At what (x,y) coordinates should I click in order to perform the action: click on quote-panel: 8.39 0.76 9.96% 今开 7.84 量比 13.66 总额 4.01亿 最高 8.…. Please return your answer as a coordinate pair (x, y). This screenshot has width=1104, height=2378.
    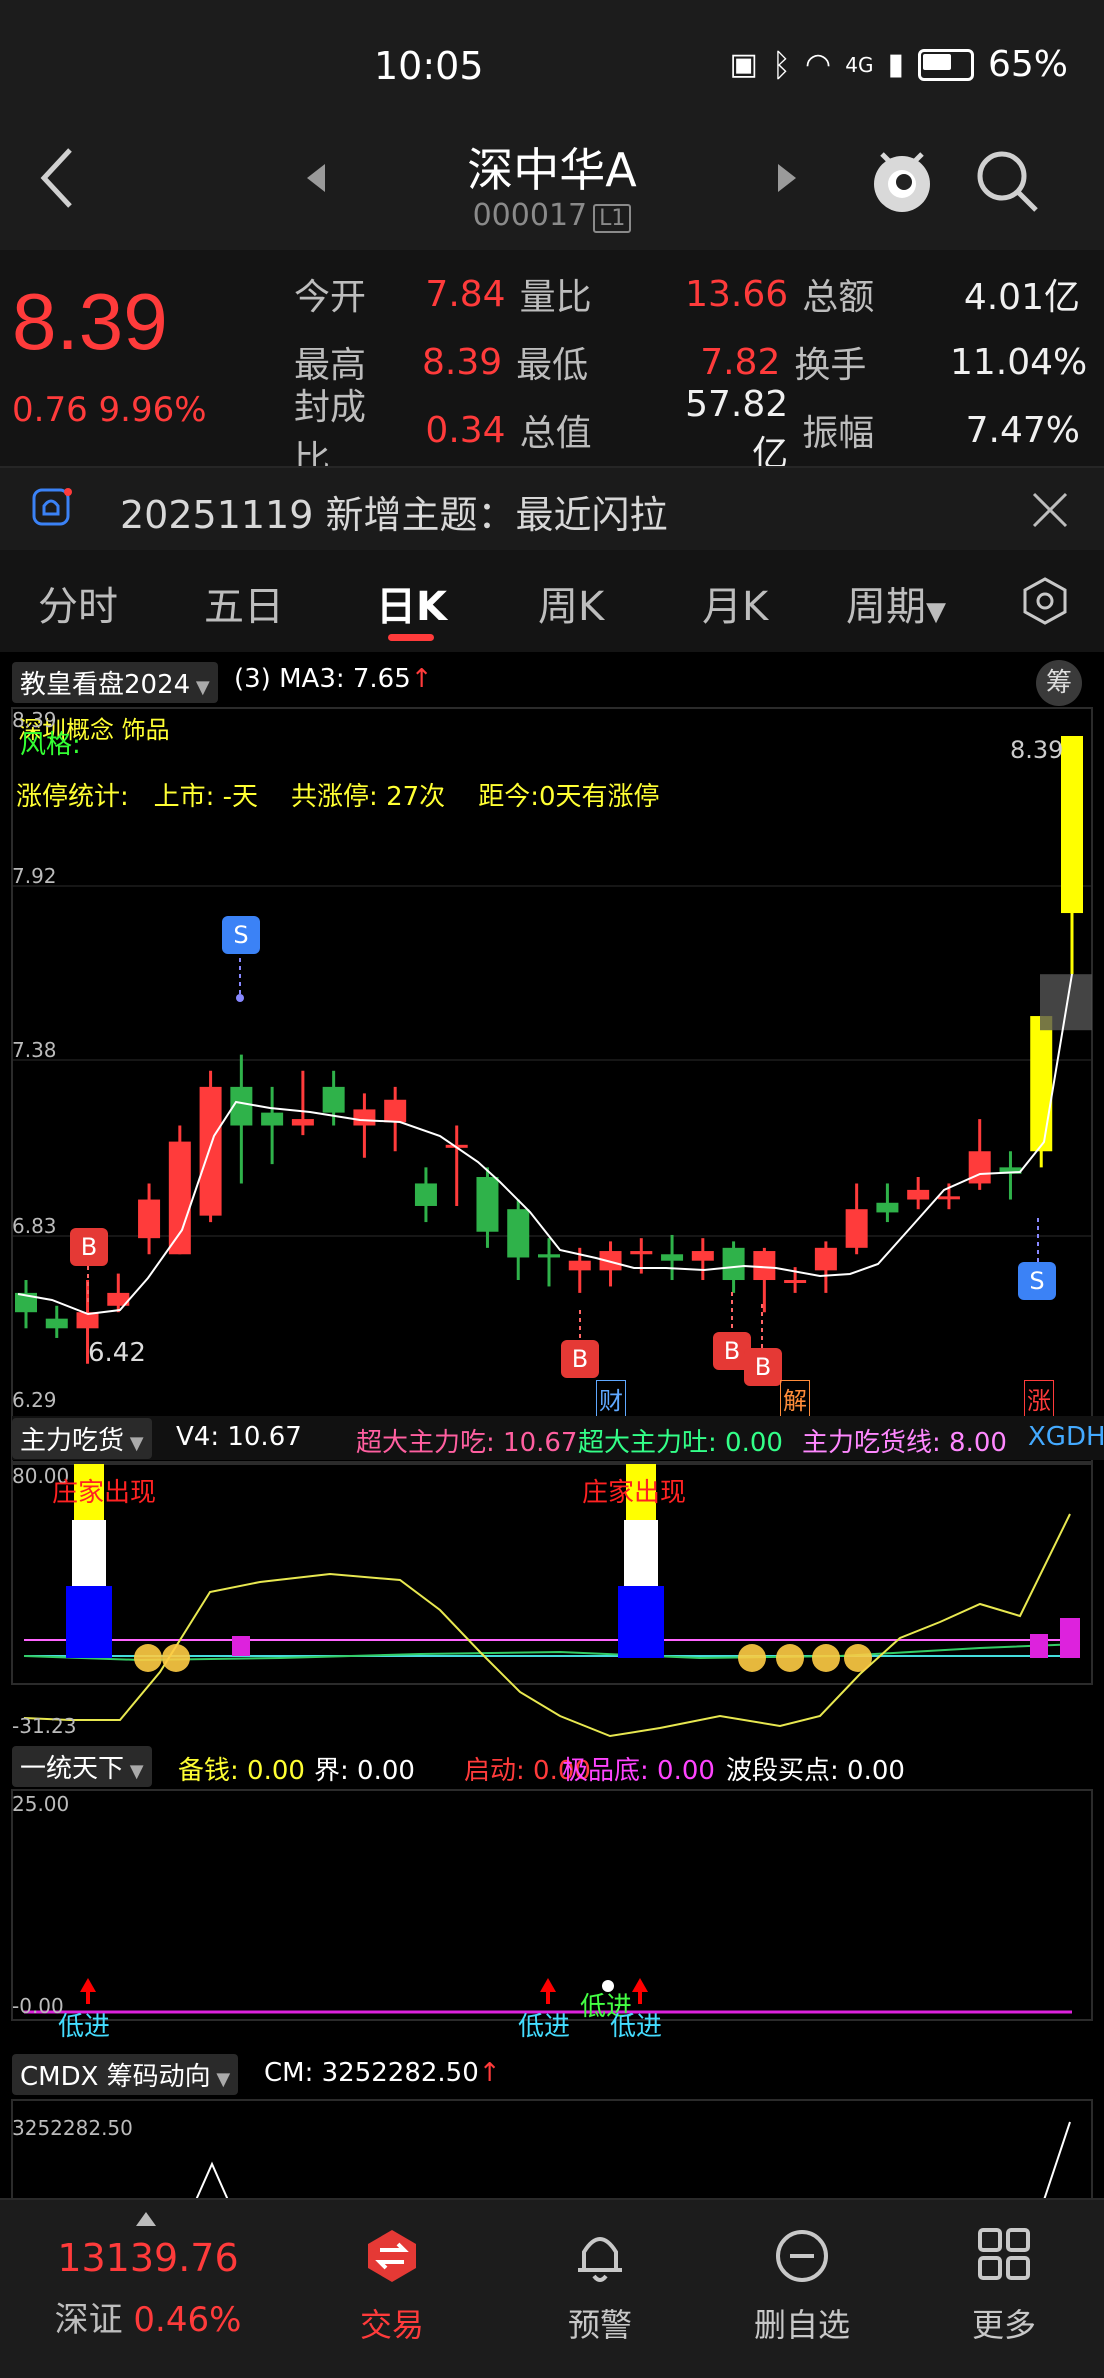
    Looking at the image, I should click on (552, 365).